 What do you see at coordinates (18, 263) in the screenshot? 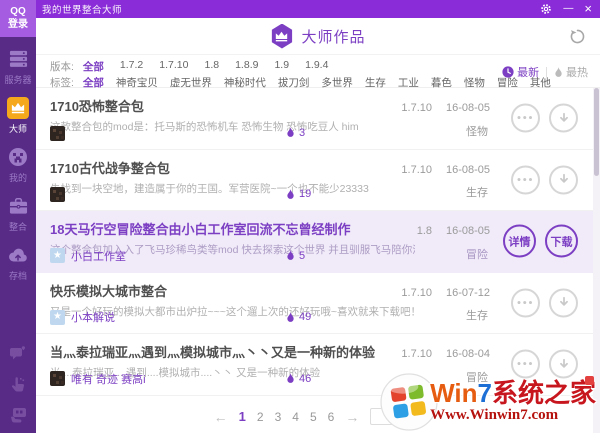
I see `sidebar-item-saves: 存档` at bounding box center [18, 263].